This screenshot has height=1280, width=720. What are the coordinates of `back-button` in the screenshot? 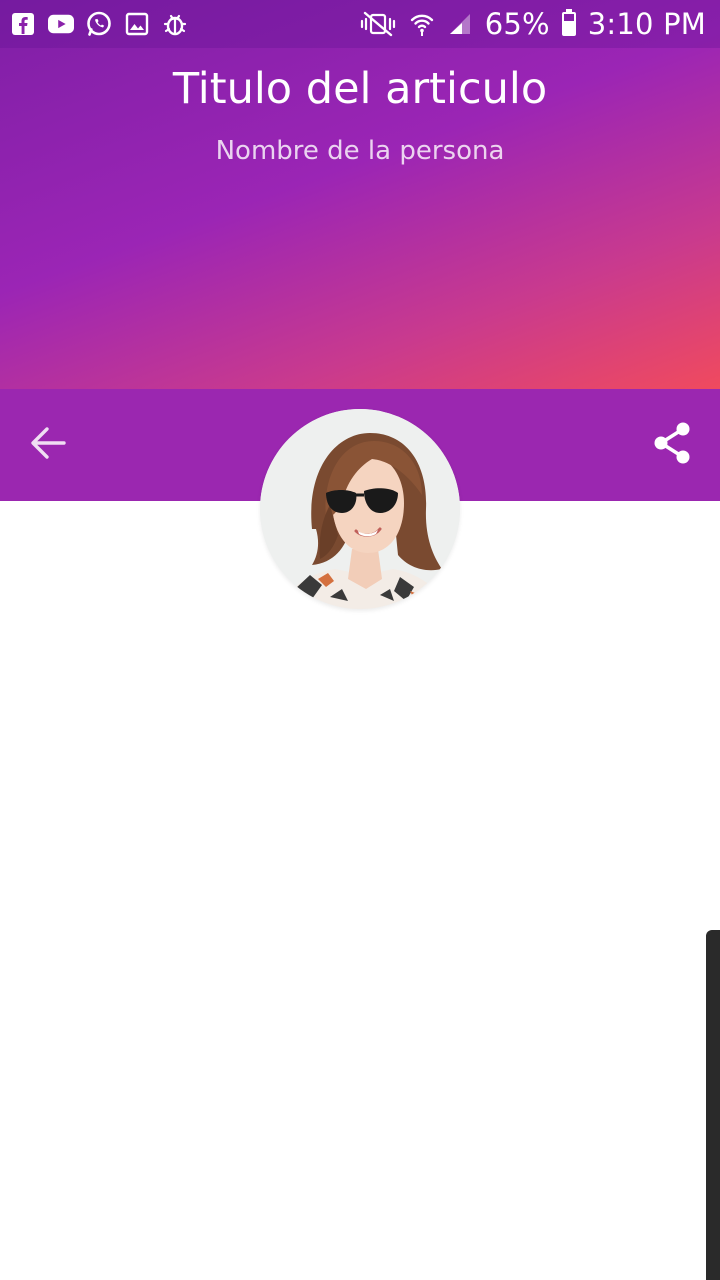 It's located at (48, 445).